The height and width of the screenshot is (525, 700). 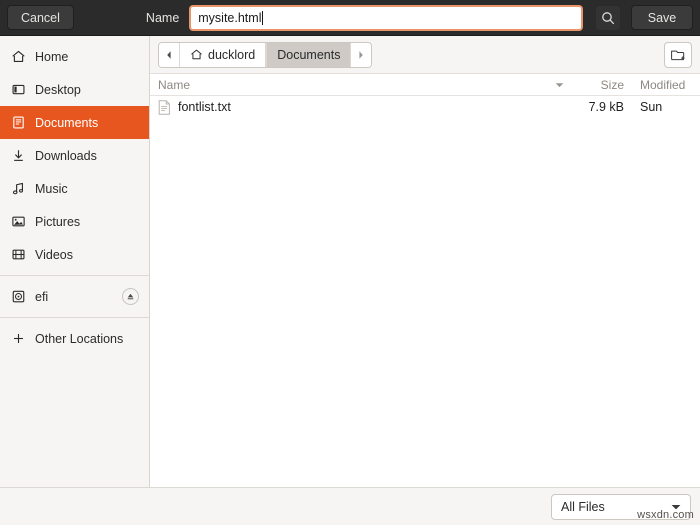 I want to click on sidebar-item-label: Home, so click(x=52, y=56).